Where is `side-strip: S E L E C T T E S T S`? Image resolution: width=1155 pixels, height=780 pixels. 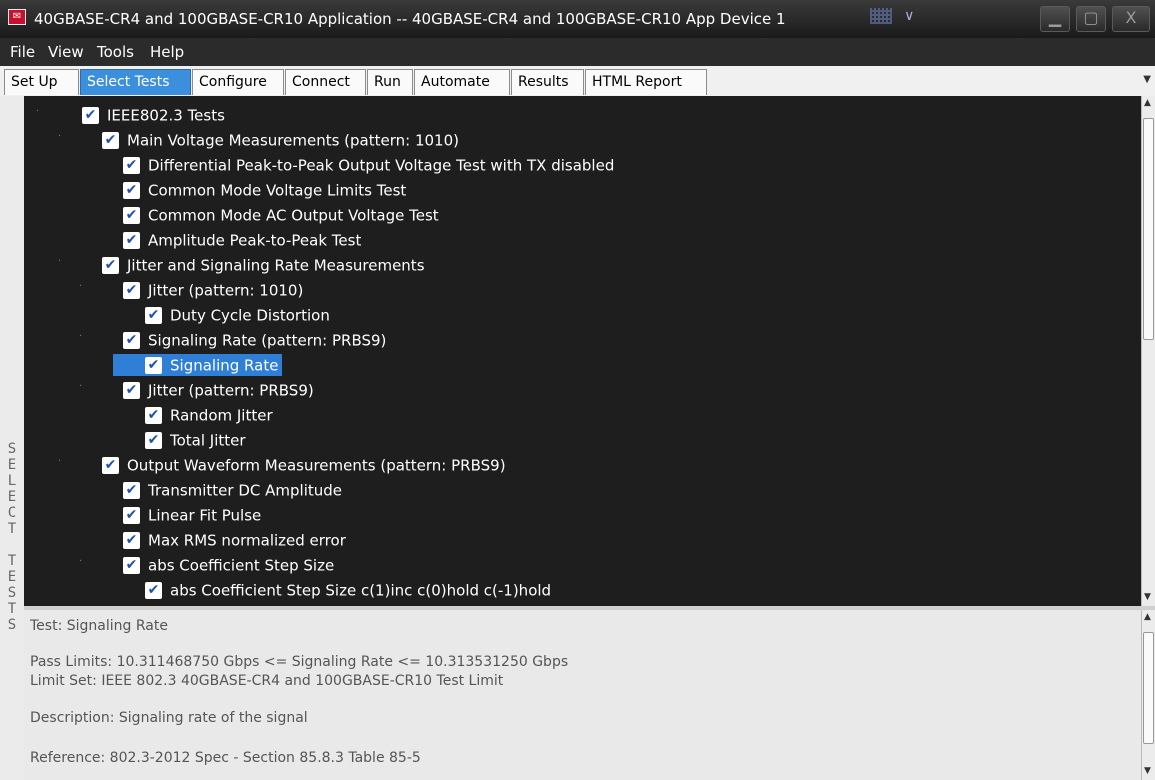 side-strip: S E L E C T T E S T S is located at coordinates (12, 438).